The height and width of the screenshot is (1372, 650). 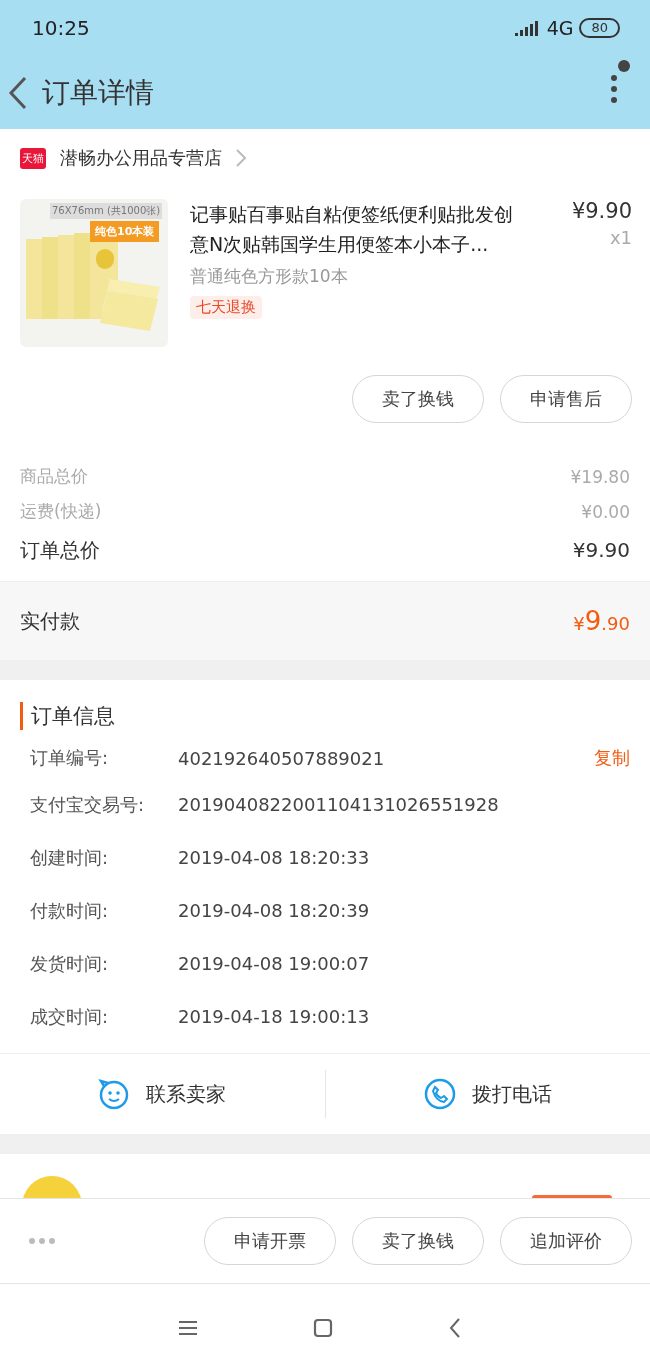 I want to click on summary-value: ¥0.00, so click(x=605, y=511).